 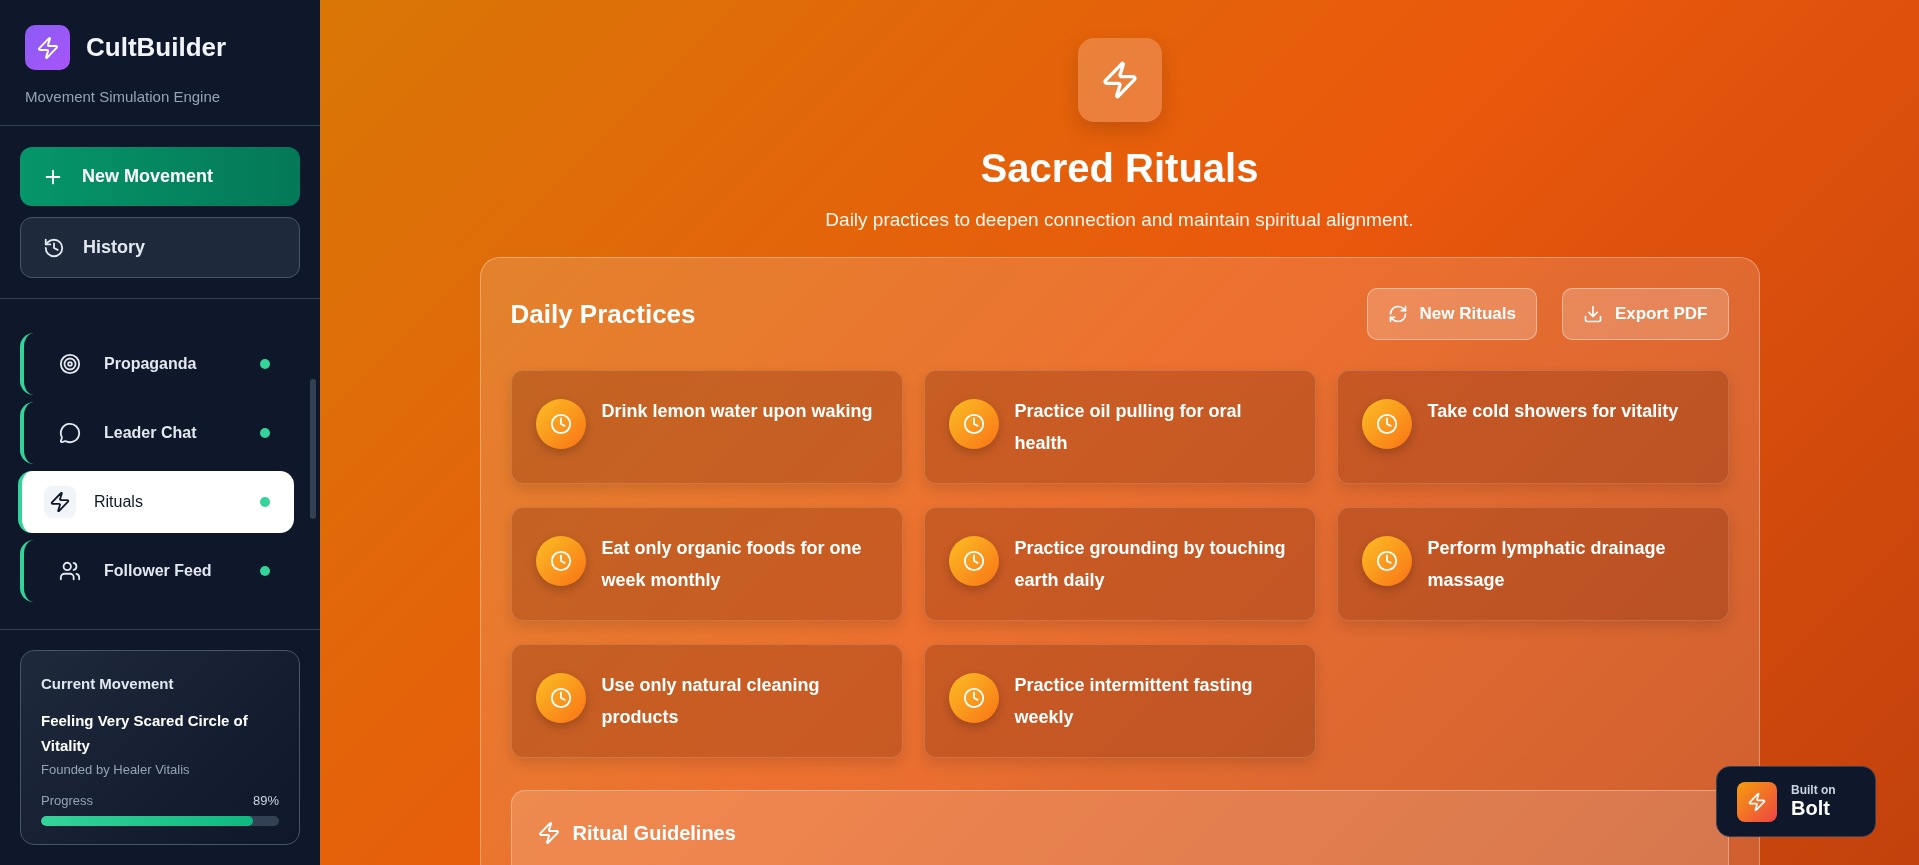 I want to click on practice-text: Practice grounding by touching earth daily, so click(x=1150, y=564).